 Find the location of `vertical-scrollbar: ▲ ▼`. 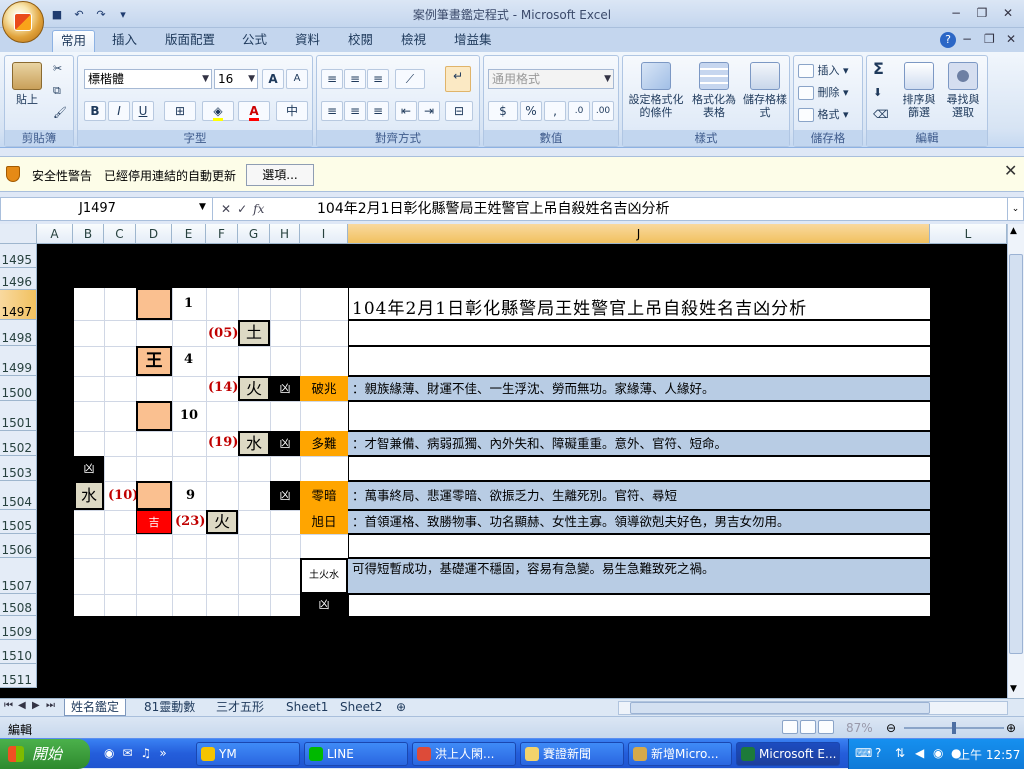

vertical-scrollbar: ▲ ▼ is located at coordinates (1015, 461).